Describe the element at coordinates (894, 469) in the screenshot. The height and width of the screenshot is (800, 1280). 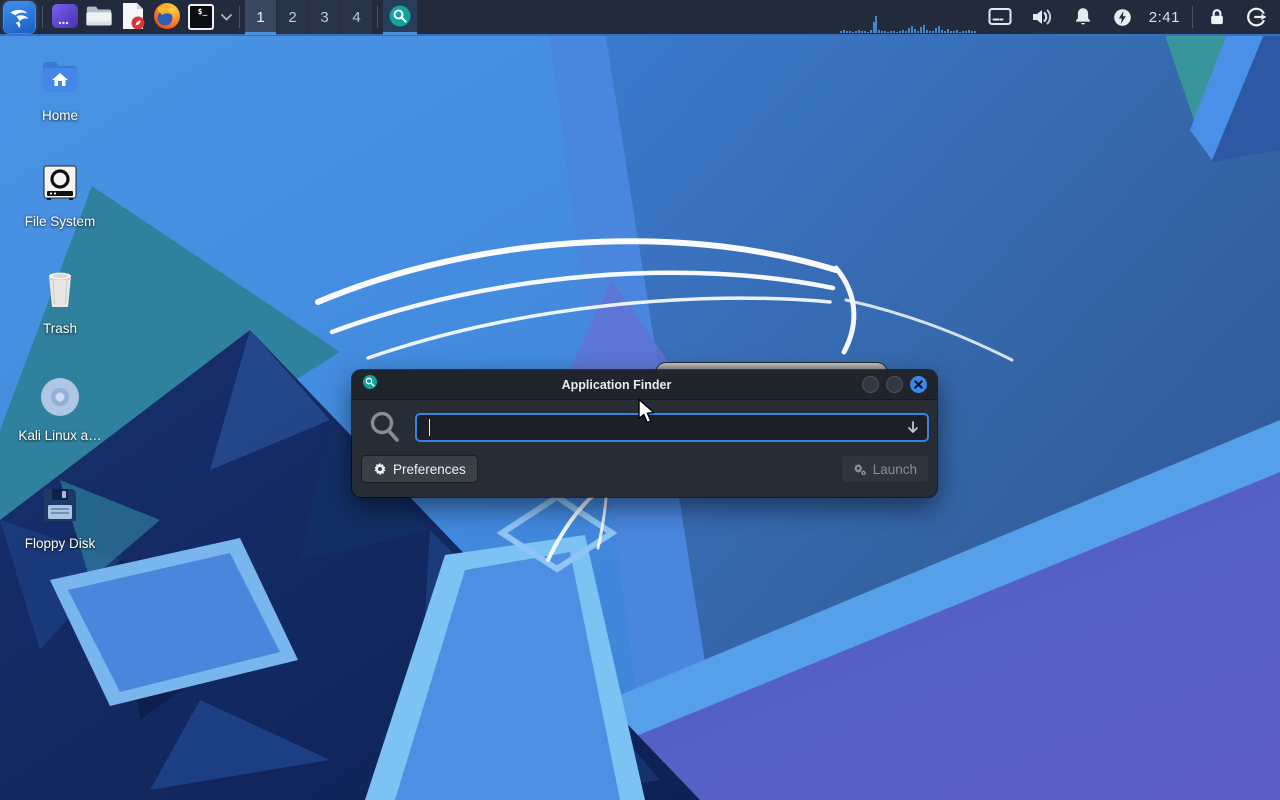
I see `launch-label: Launch` at that location.